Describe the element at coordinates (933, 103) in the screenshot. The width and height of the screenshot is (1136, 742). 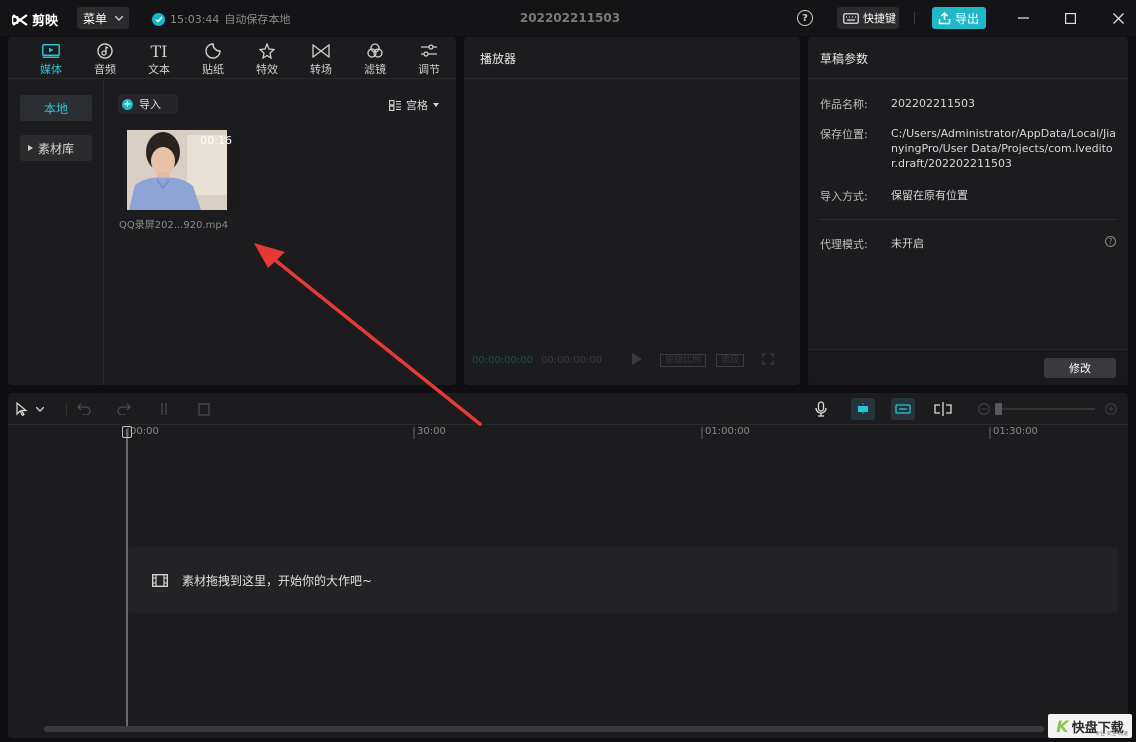
I see `param-name-value: 202202211503` at that location.